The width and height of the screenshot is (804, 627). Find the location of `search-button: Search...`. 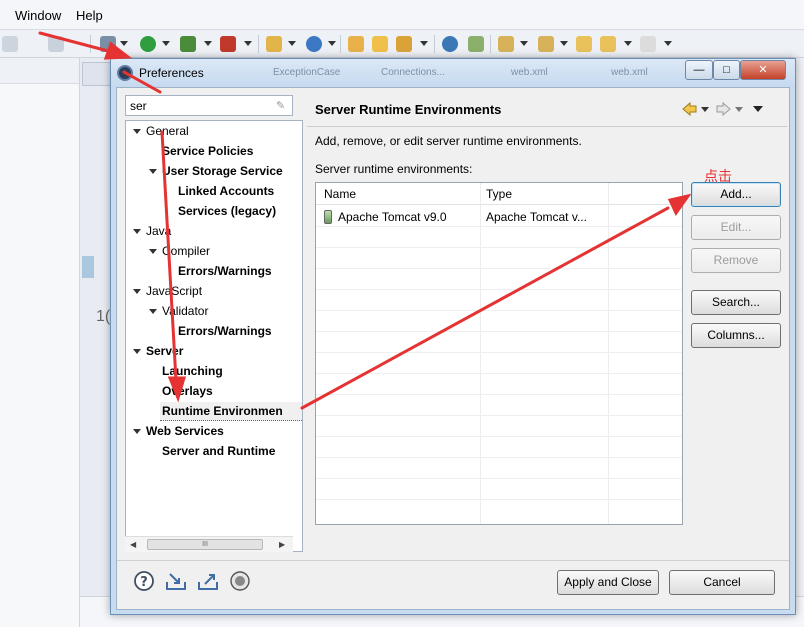

search-button: Search... is located at coordinates (736, 302).